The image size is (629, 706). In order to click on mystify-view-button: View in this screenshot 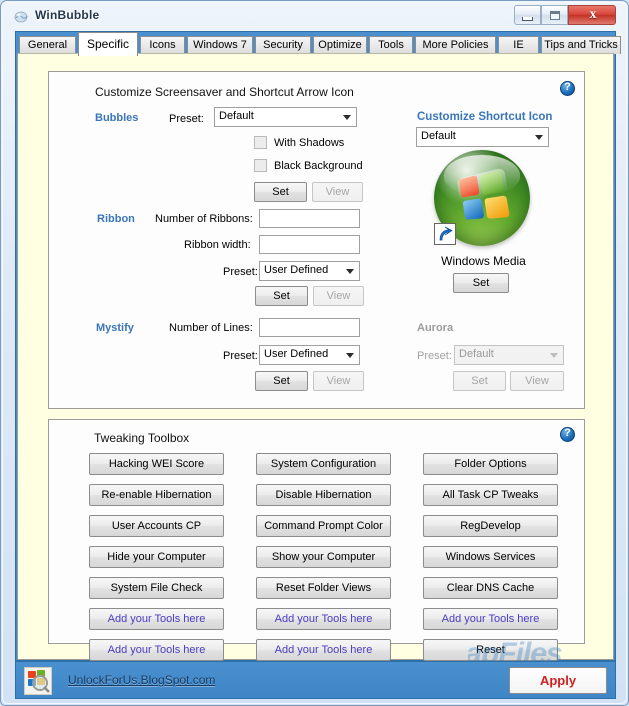, I will do `click(338, 381)`.